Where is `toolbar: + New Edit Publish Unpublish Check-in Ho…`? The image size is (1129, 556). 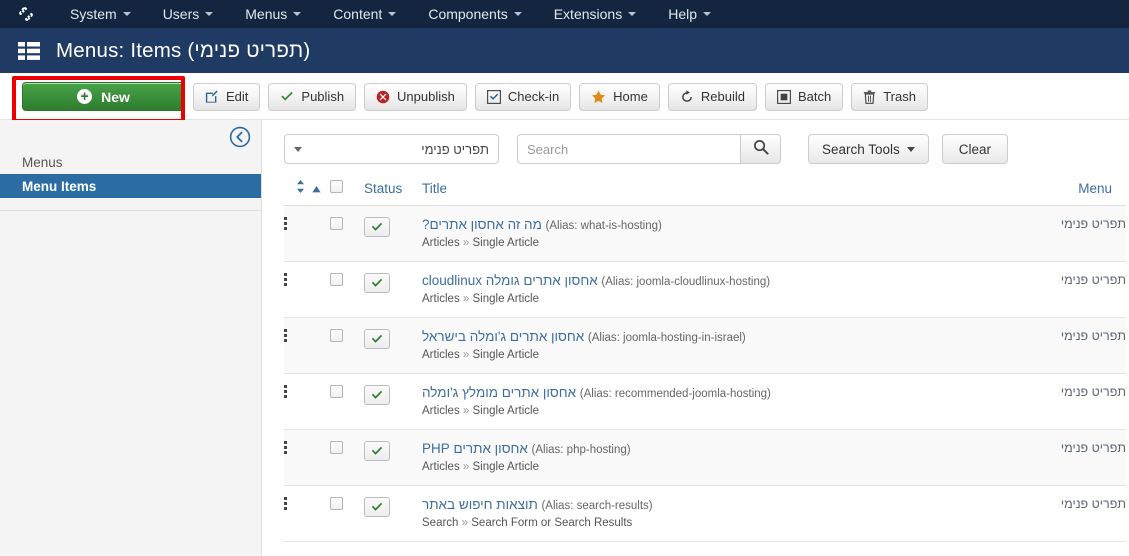 toolbar: + New Edit Publish Unpublish Check-in Ho… is located at coordinates (564, 92).